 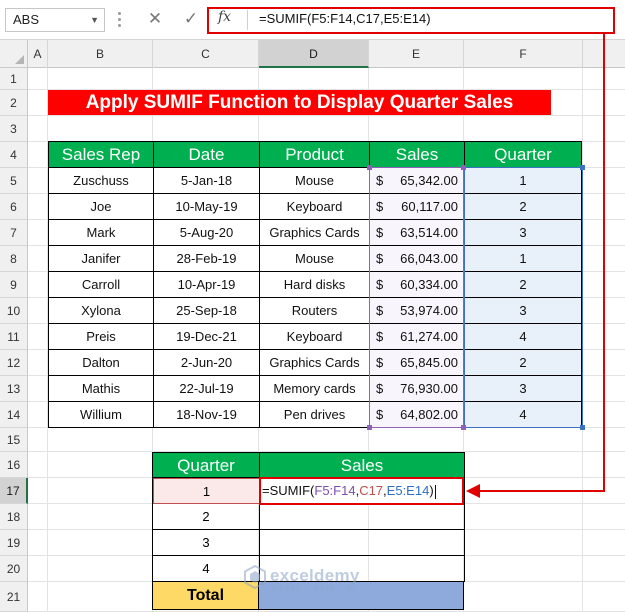 What do you see at coordinates (14, 415) in the screenshot?
I see `row-header-14: 14` at bounding box center [14, 415].